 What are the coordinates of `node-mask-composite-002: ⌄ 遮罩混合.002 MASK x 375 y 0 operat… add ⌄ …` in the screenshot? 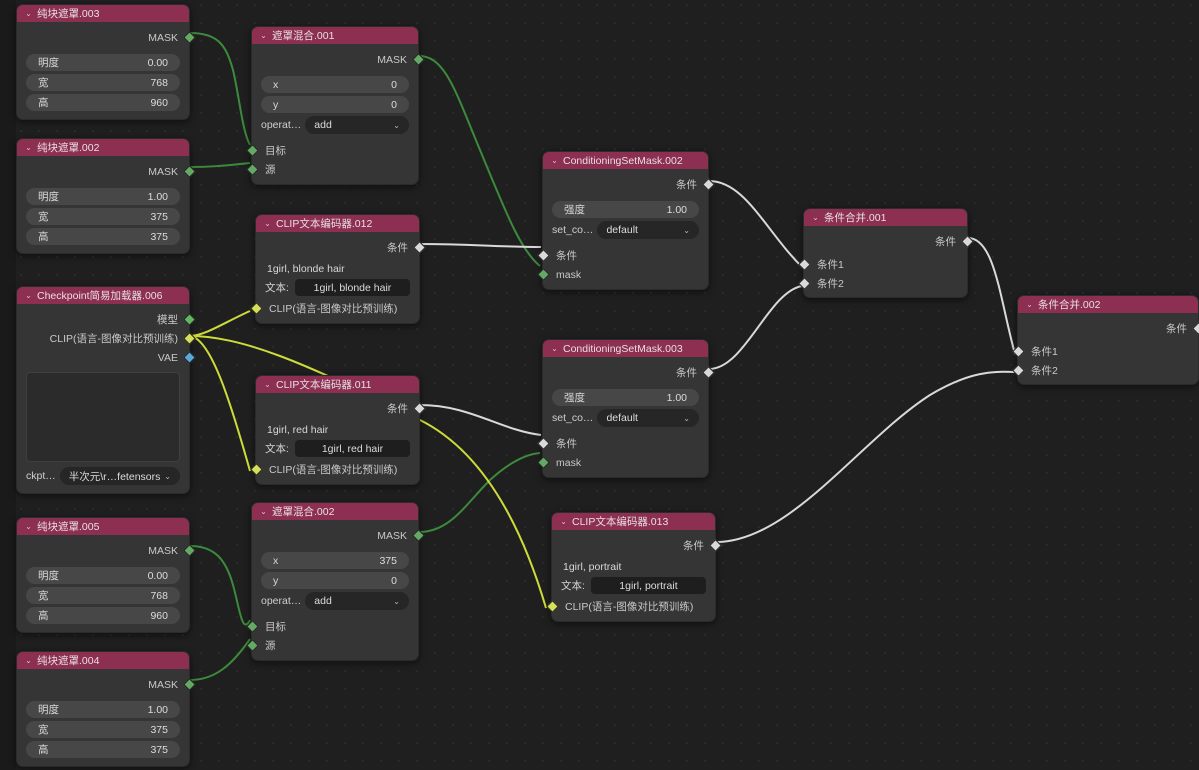 It's located at (335, 581).